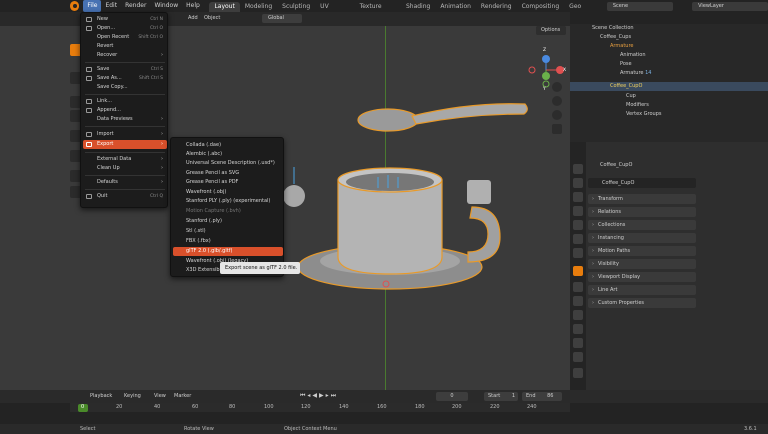 This screenshot has height=434, width=768. Describe the element at coordinates (125, 144) in the screenshot. I see `file-export: Export ›` at that location.